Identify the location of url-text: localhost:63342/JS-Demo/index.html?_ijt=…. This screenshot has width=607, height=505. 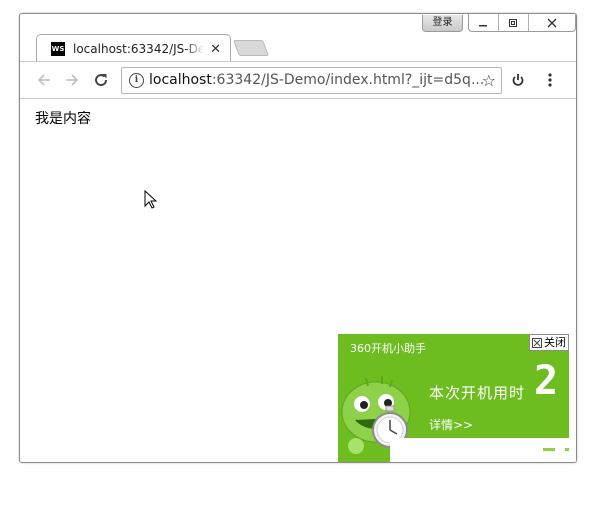
(317, 80).